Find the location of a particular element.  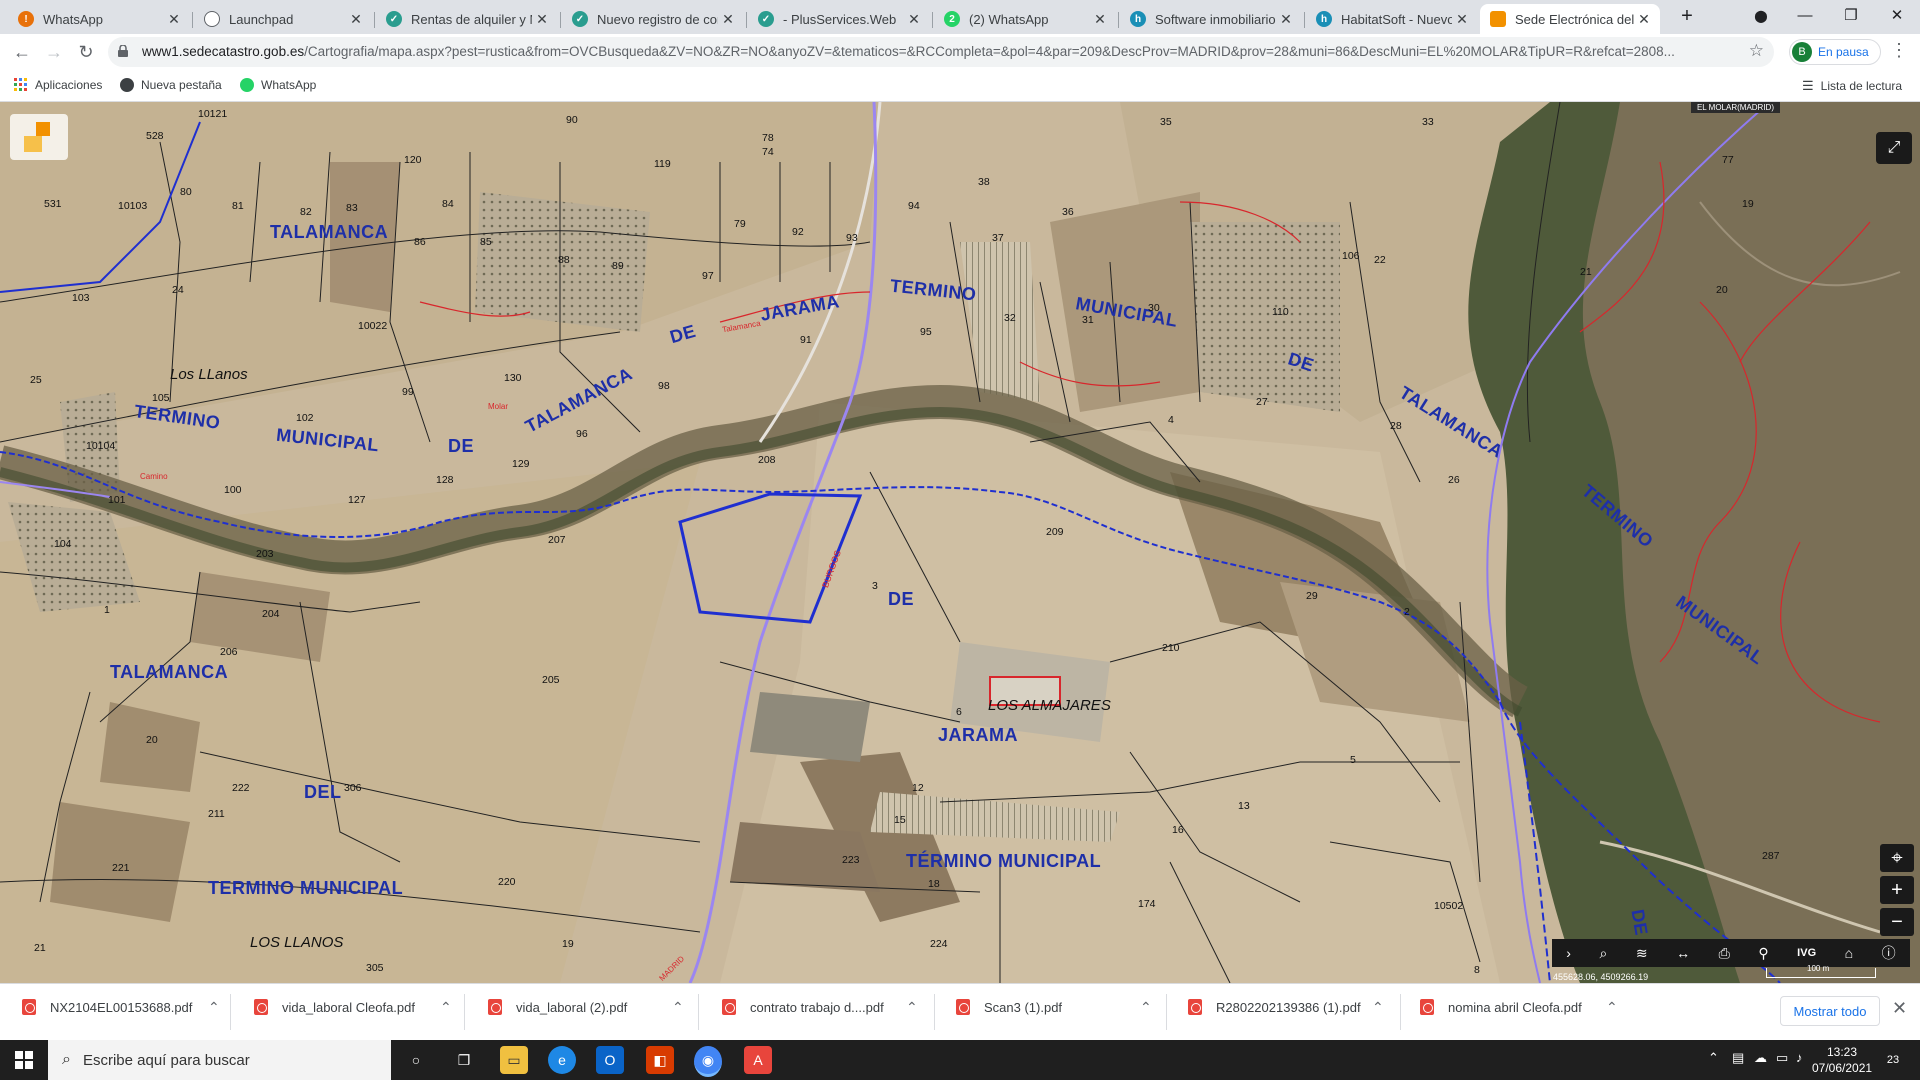

print-icon: ⎙ is located at coordinates (1724, 953).